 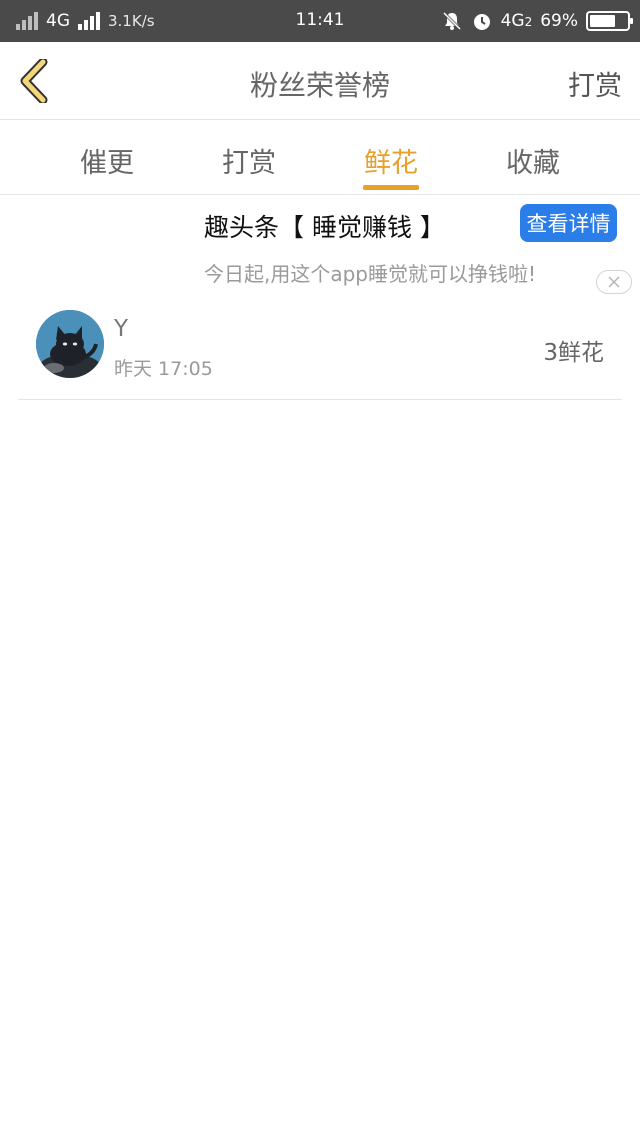 I want to click on ad-close-button, so click(x=614, y=282).